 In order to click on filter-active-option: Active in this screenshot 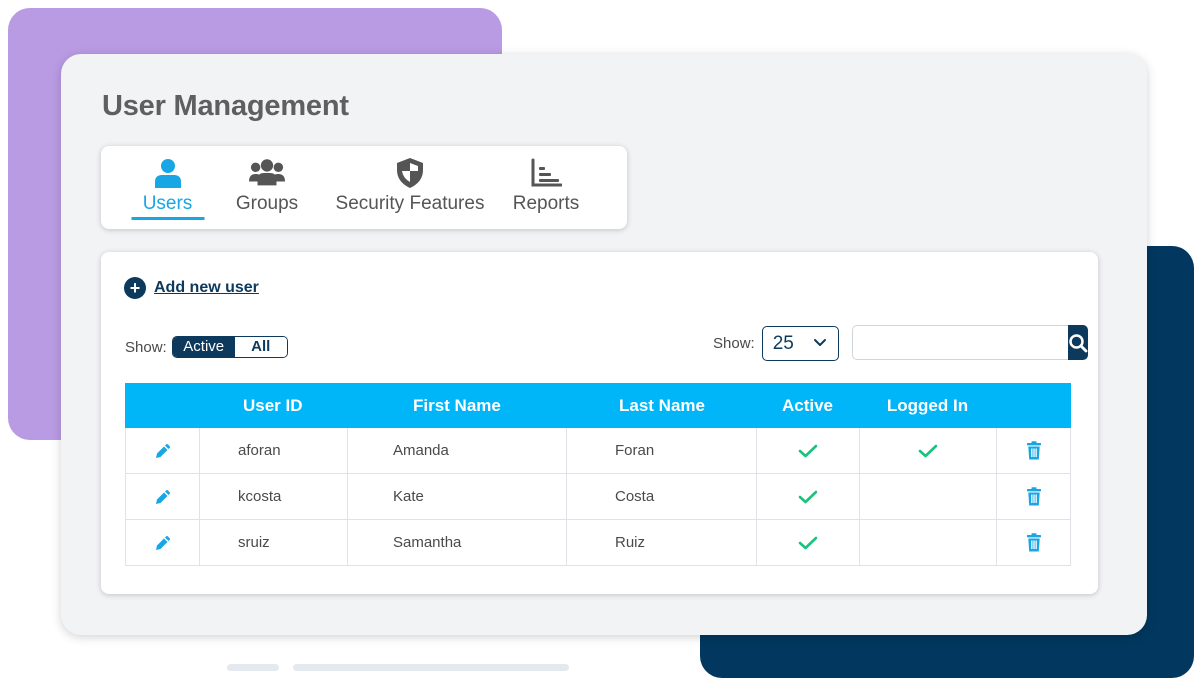, I will do `click(203, 347)`.